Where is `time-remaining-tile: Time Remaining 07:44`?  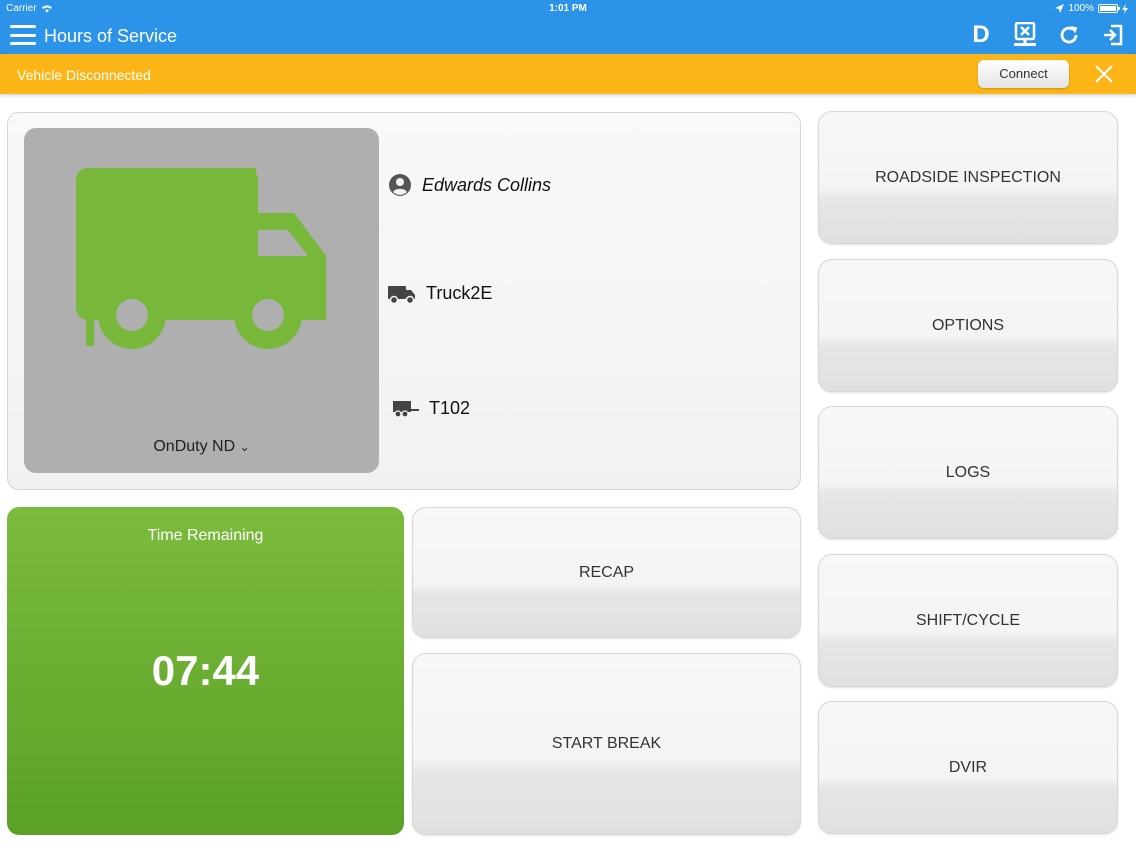
time-remaining-tile: Time Remaining 07:44 is located at coordinates (205, 671).